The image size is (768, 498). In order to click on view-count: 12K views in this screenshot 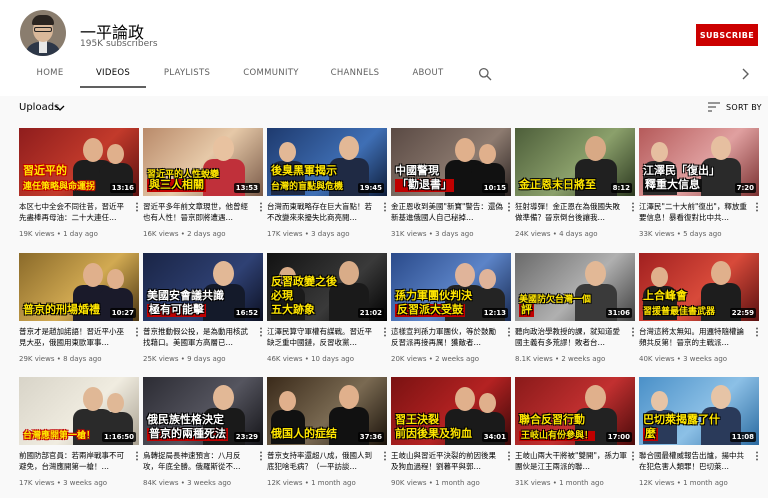, I will do `click(285, 483)`.